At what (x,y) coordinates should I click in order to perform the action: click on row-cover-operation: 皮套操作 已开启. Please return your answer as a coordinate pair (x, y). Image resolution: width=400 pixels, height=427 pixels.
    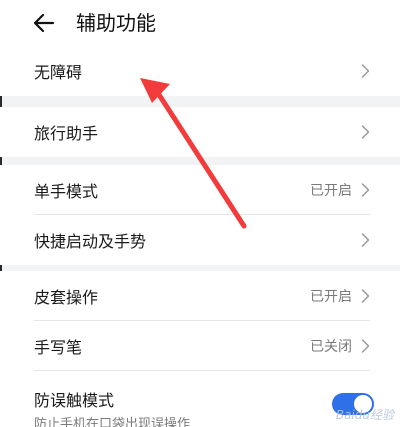
    Looking at the image, I should click on (200, 296).